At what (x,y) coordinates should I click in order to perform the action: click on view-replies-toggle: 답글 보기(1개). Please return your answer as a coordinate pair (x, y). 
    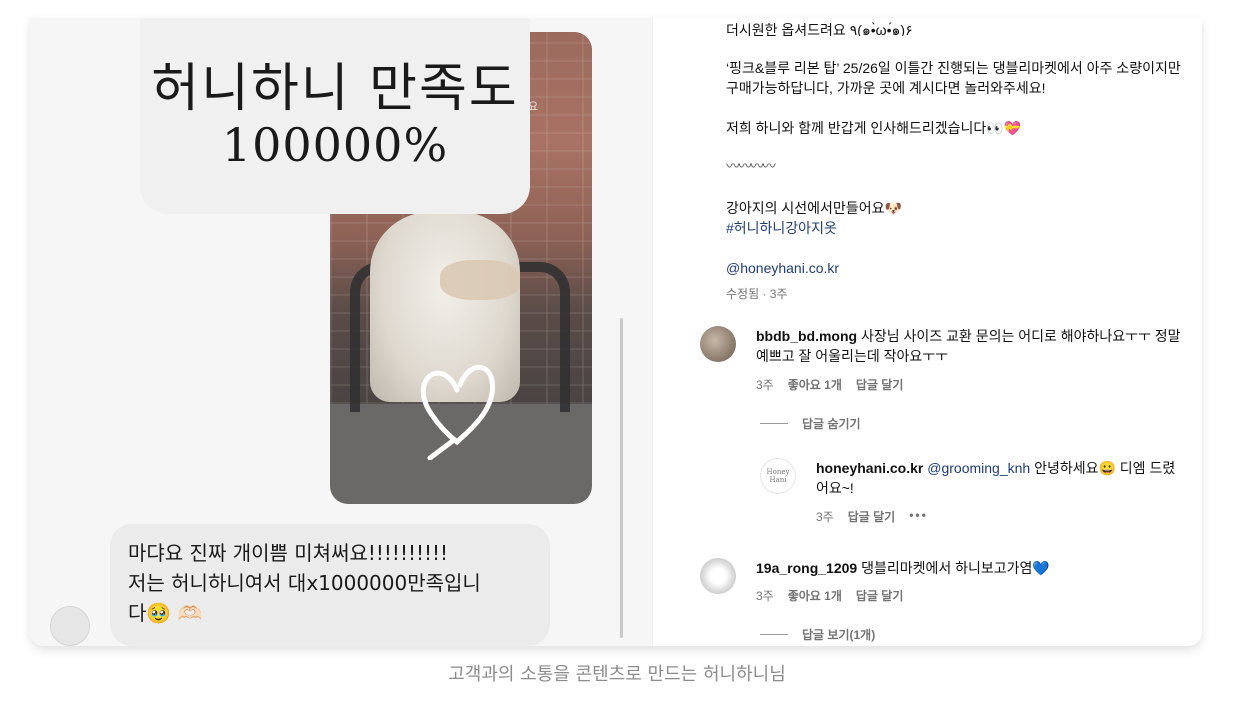
    Looking at the image, I should click on (817, 634).